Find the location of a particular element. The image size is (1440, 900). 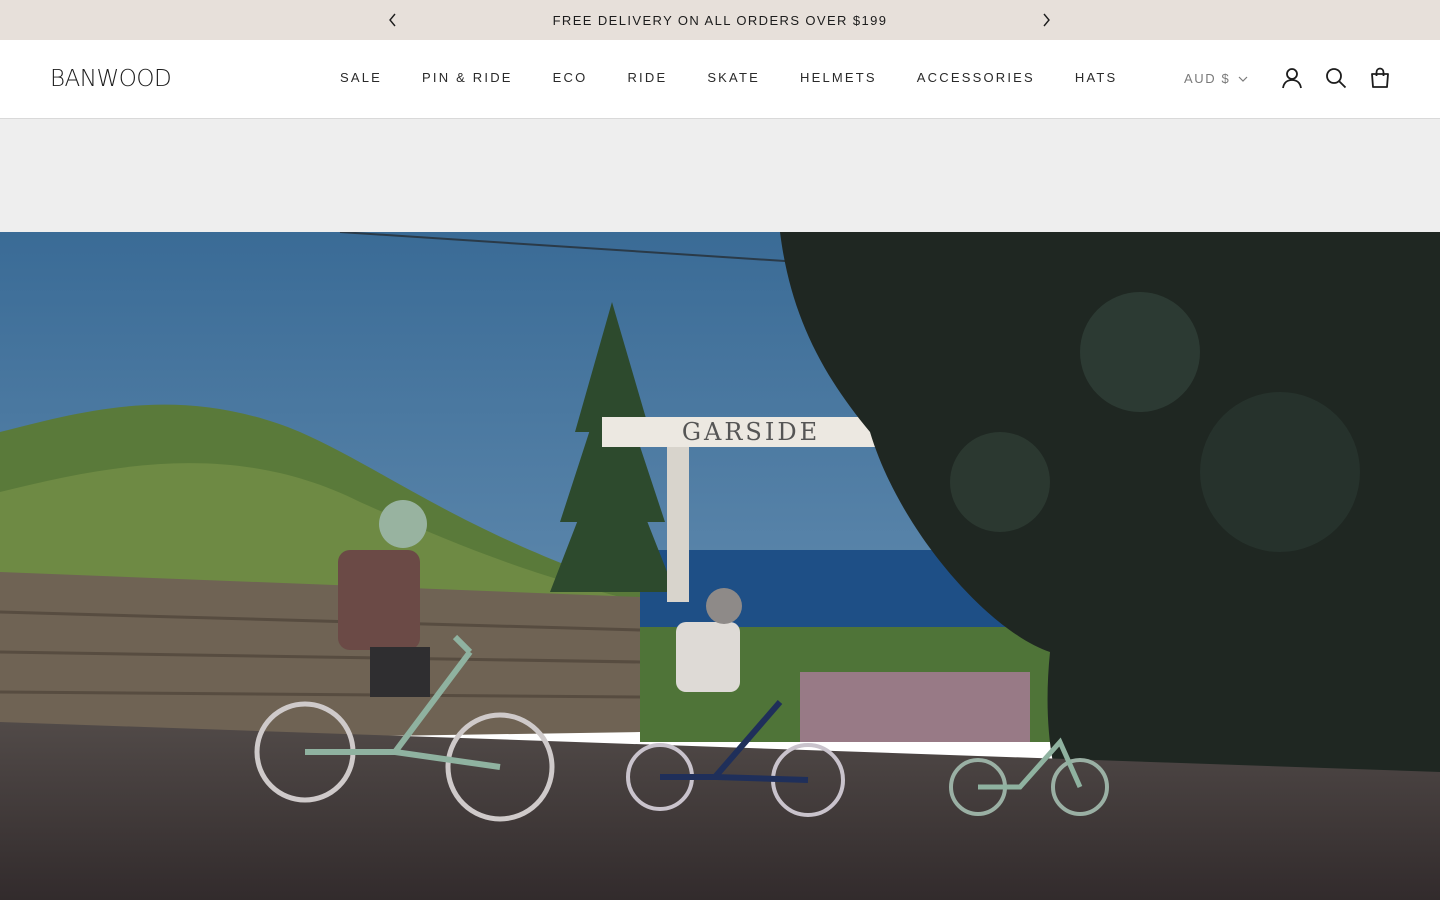

hero-sign-text: GARSIDE is located at coordinates (751, 432).